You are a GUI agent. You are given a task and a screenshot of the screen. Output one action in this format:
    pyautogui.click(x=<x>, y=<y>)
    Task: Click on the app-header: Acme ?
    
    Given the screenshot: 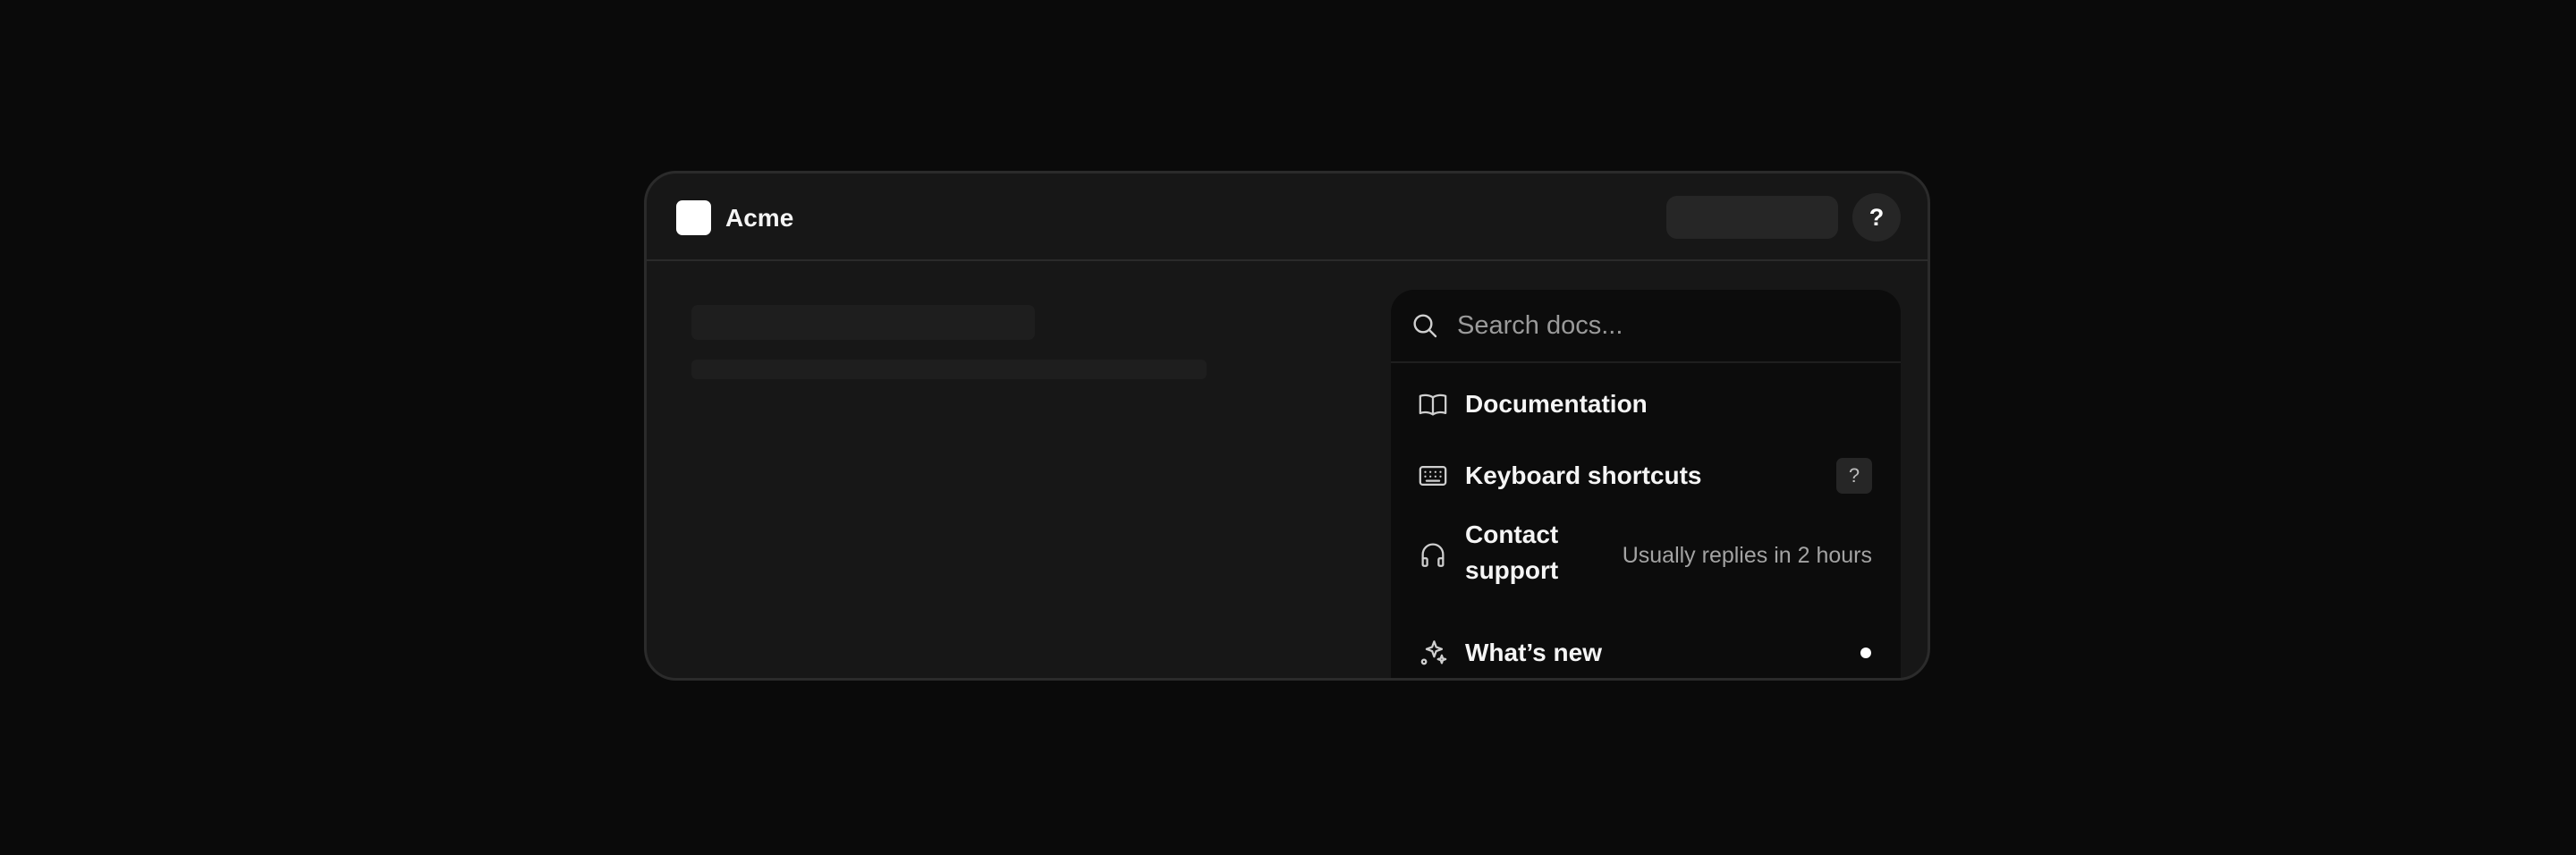 What is the action you would take?
    pyautogui.click(x=1287, y=217)
    